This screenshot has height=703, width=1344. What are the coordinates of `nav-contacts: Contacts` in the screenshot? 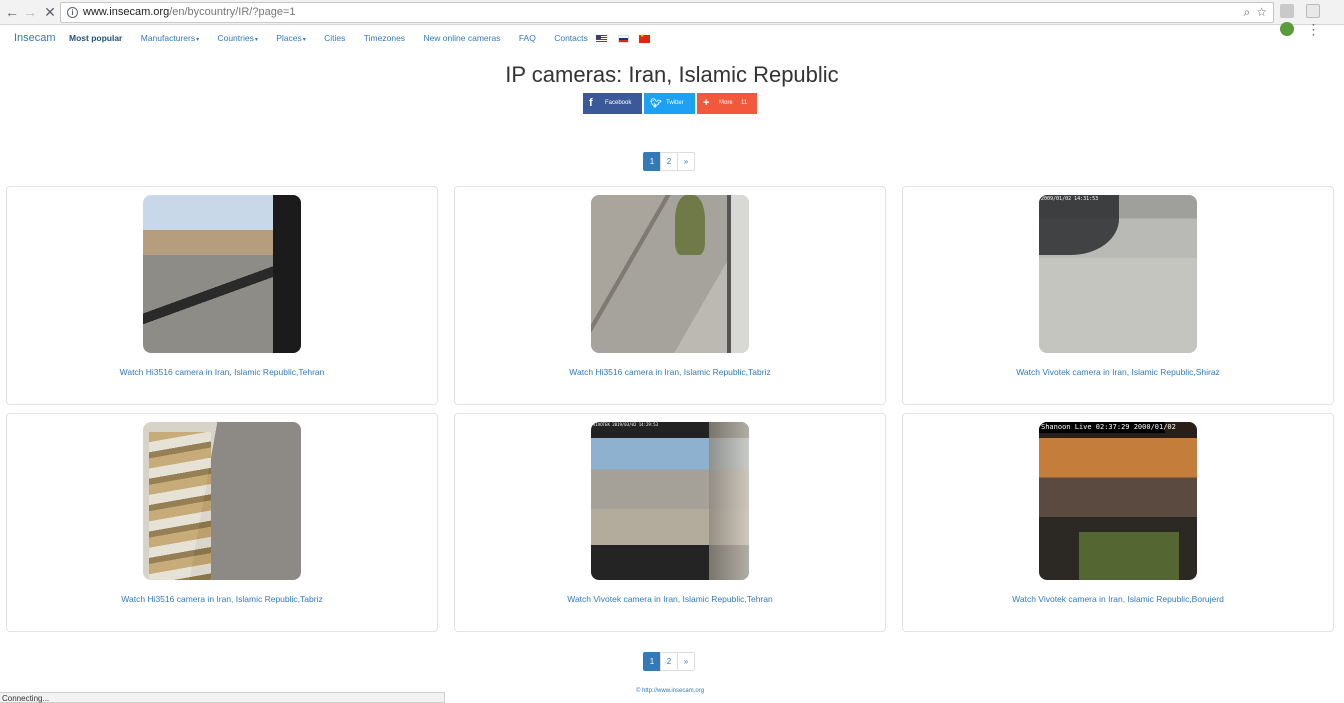 It's located at (571, 38).